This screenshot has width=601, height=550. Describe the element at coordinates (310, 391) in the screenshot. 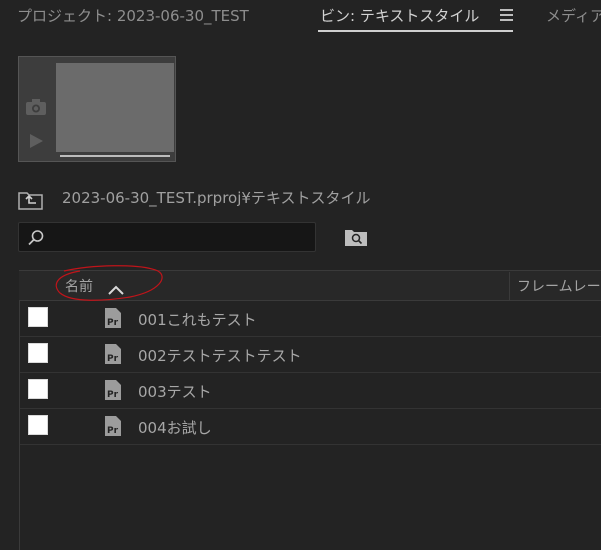

I see `list-item: Pr 003テスト` at that location.